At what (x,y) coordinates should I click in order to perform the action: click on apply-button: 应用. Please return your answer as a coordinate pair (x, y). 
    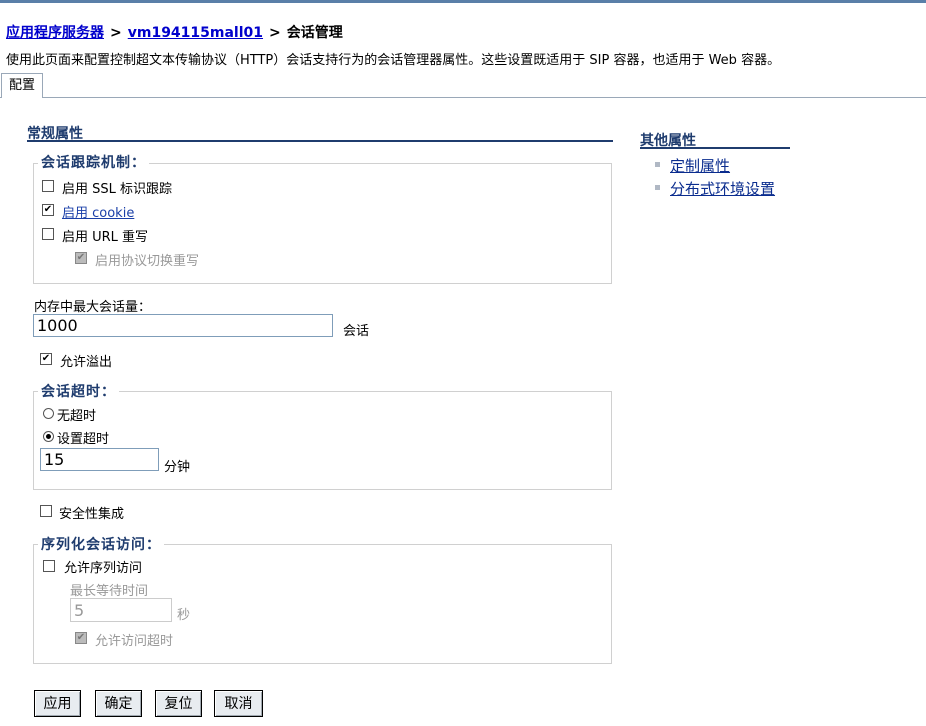
    Looking at the image, I should click on (57, 703).